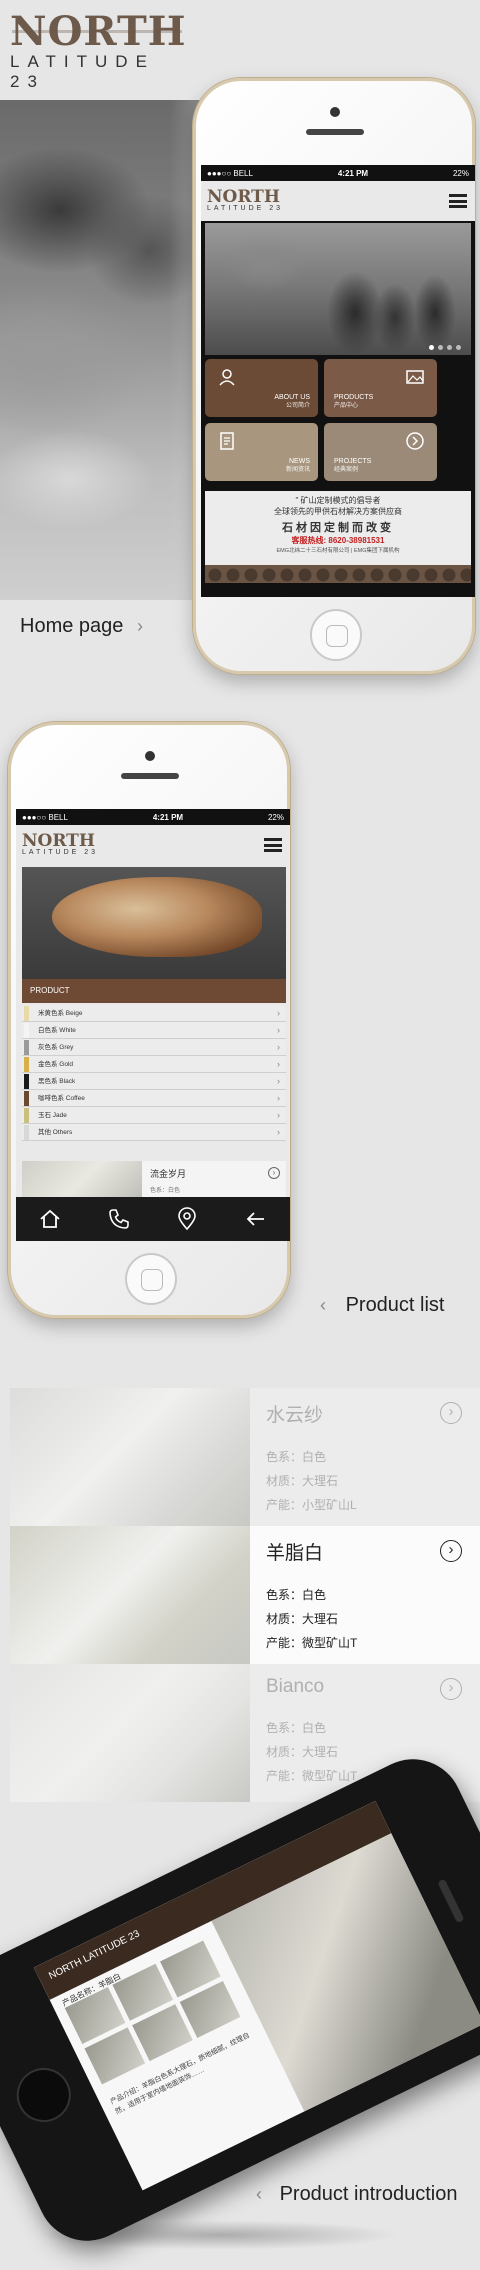 This screenshot has width=480, height=2270. What do you see at coordinates (56, 1047) in the screenshot?
I see `category-label: 灰色系 Grey` at bounding box center [56, 1047].